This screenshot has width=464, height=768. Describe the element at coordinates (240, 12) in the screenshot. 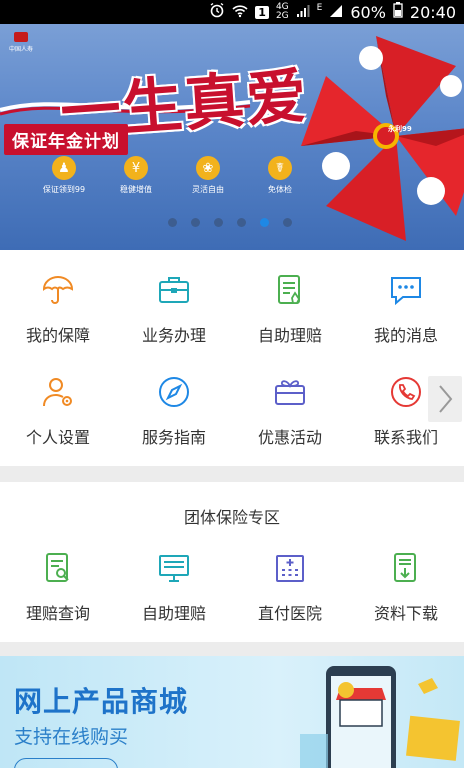

I see `wifi-icon` at that location.